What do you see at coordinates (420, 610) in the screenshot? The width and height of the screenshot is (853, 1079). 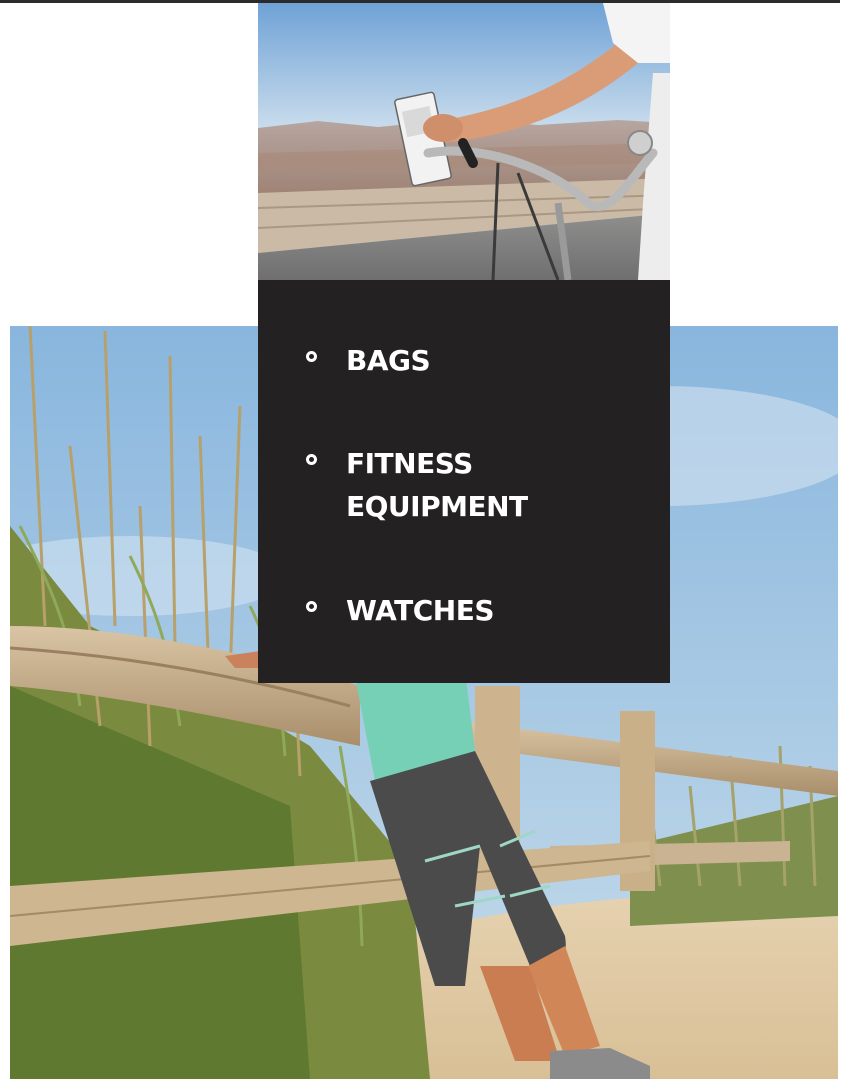 I see `category-label: WATCHES` at bounding box center [420, 610].